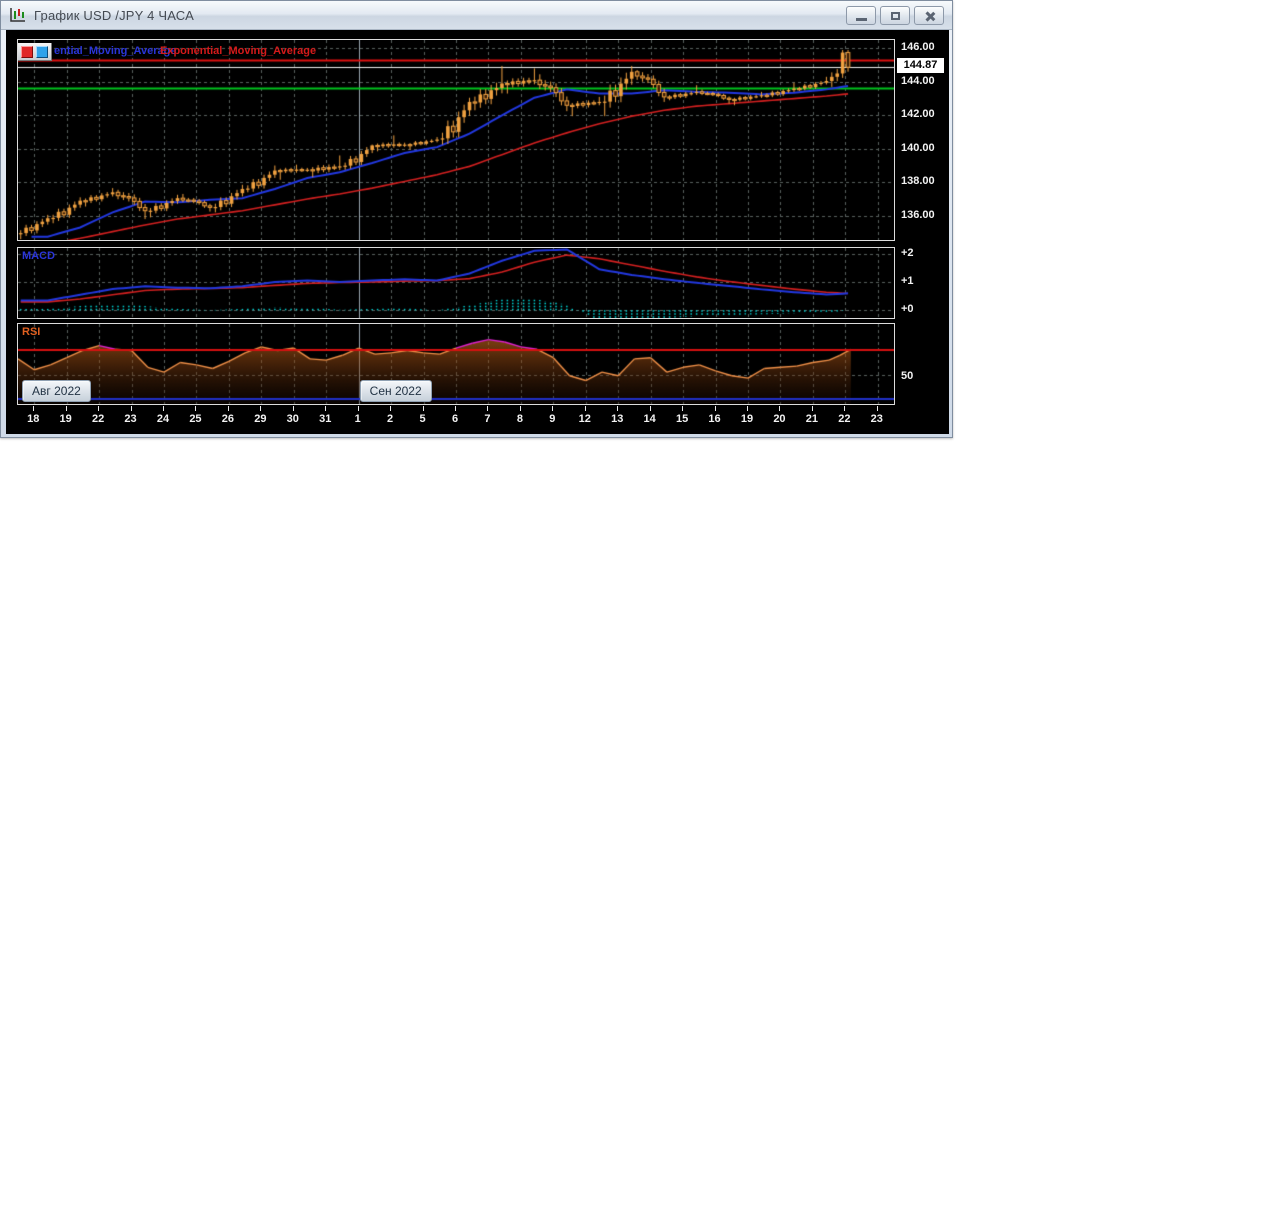 This screenshot has height=1228, width=1266. What do you see at coordinates (227, 419) in the screenshot?
I see `date-tick-label: 26` at bounding box center [227, 419].